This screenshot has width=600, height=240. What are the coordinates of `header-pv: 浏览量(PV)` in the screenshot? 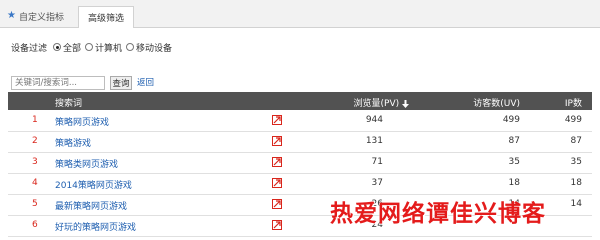 It's located at (381, 102).